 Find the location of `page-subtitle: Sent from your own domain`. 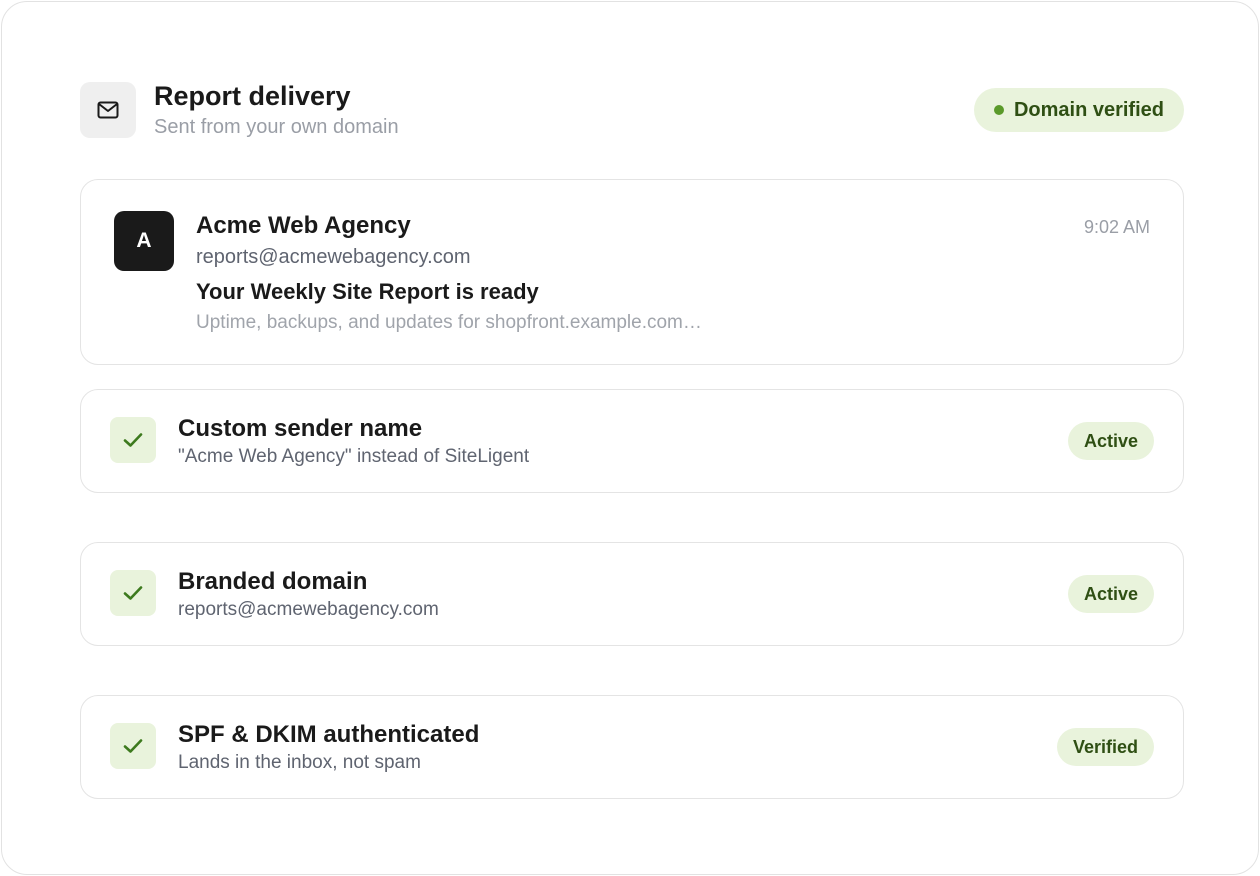

page-subtitle: Sent from your own domain is located at coordinates (276, 127).